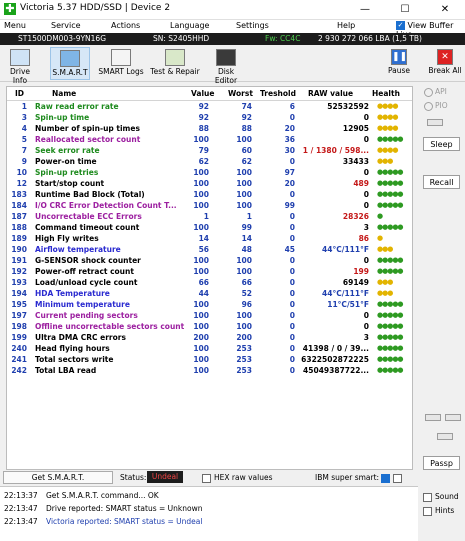  I want to click on drive-info-button: Drive Info, so click(20, 66).